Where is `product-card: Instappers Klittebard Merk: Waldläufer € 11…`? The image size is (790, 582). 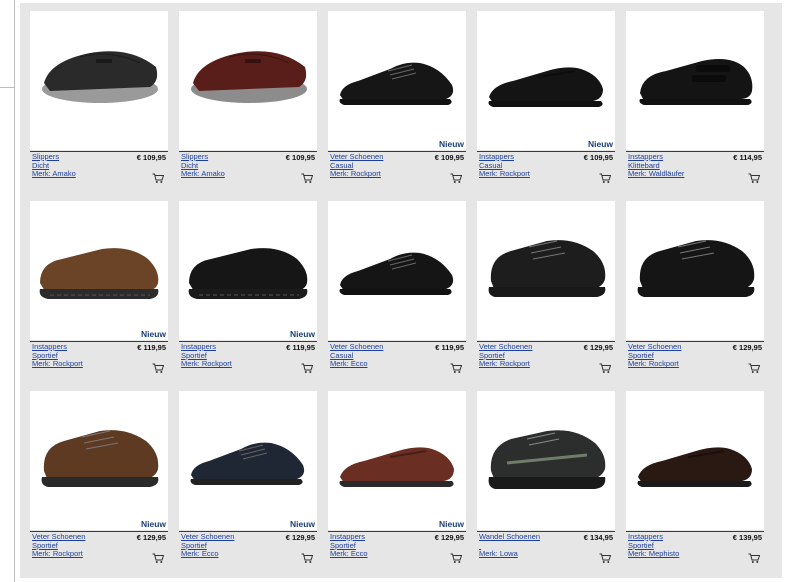
product-card: Instappers Klittebard Merk: Waldläufer € 11… is located at coordinates (695, 100).